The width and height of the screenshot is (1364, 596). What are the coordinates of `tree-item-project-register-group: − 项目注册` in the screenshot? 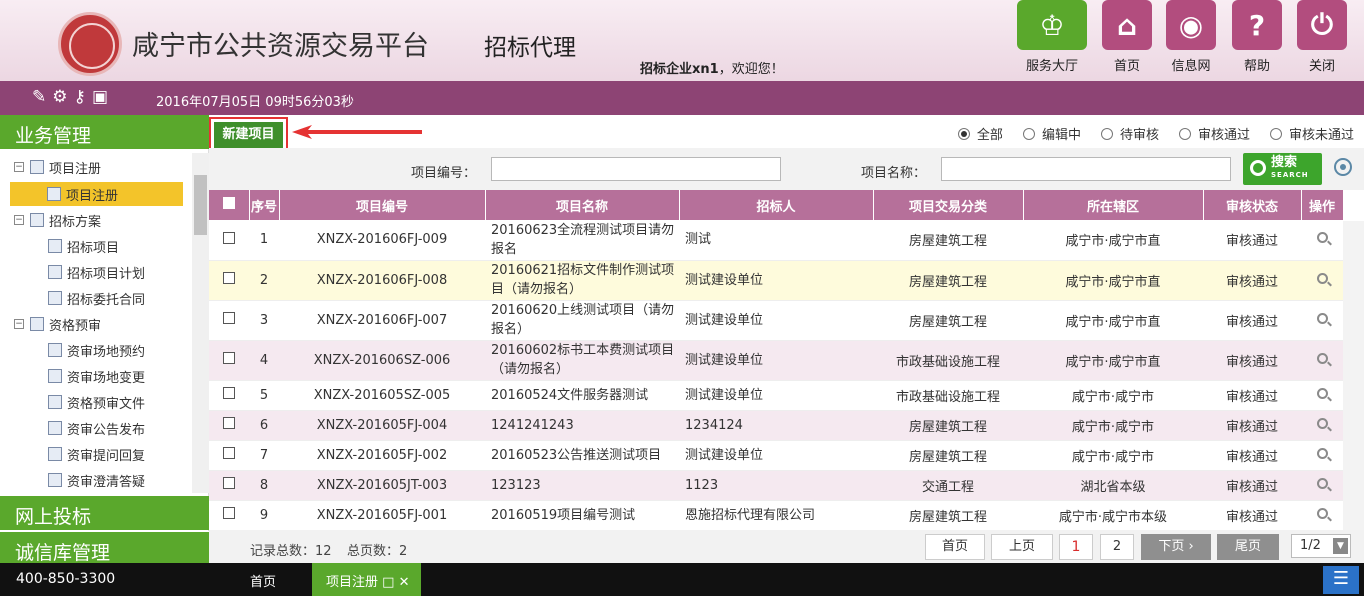 It's located at (57, 167).